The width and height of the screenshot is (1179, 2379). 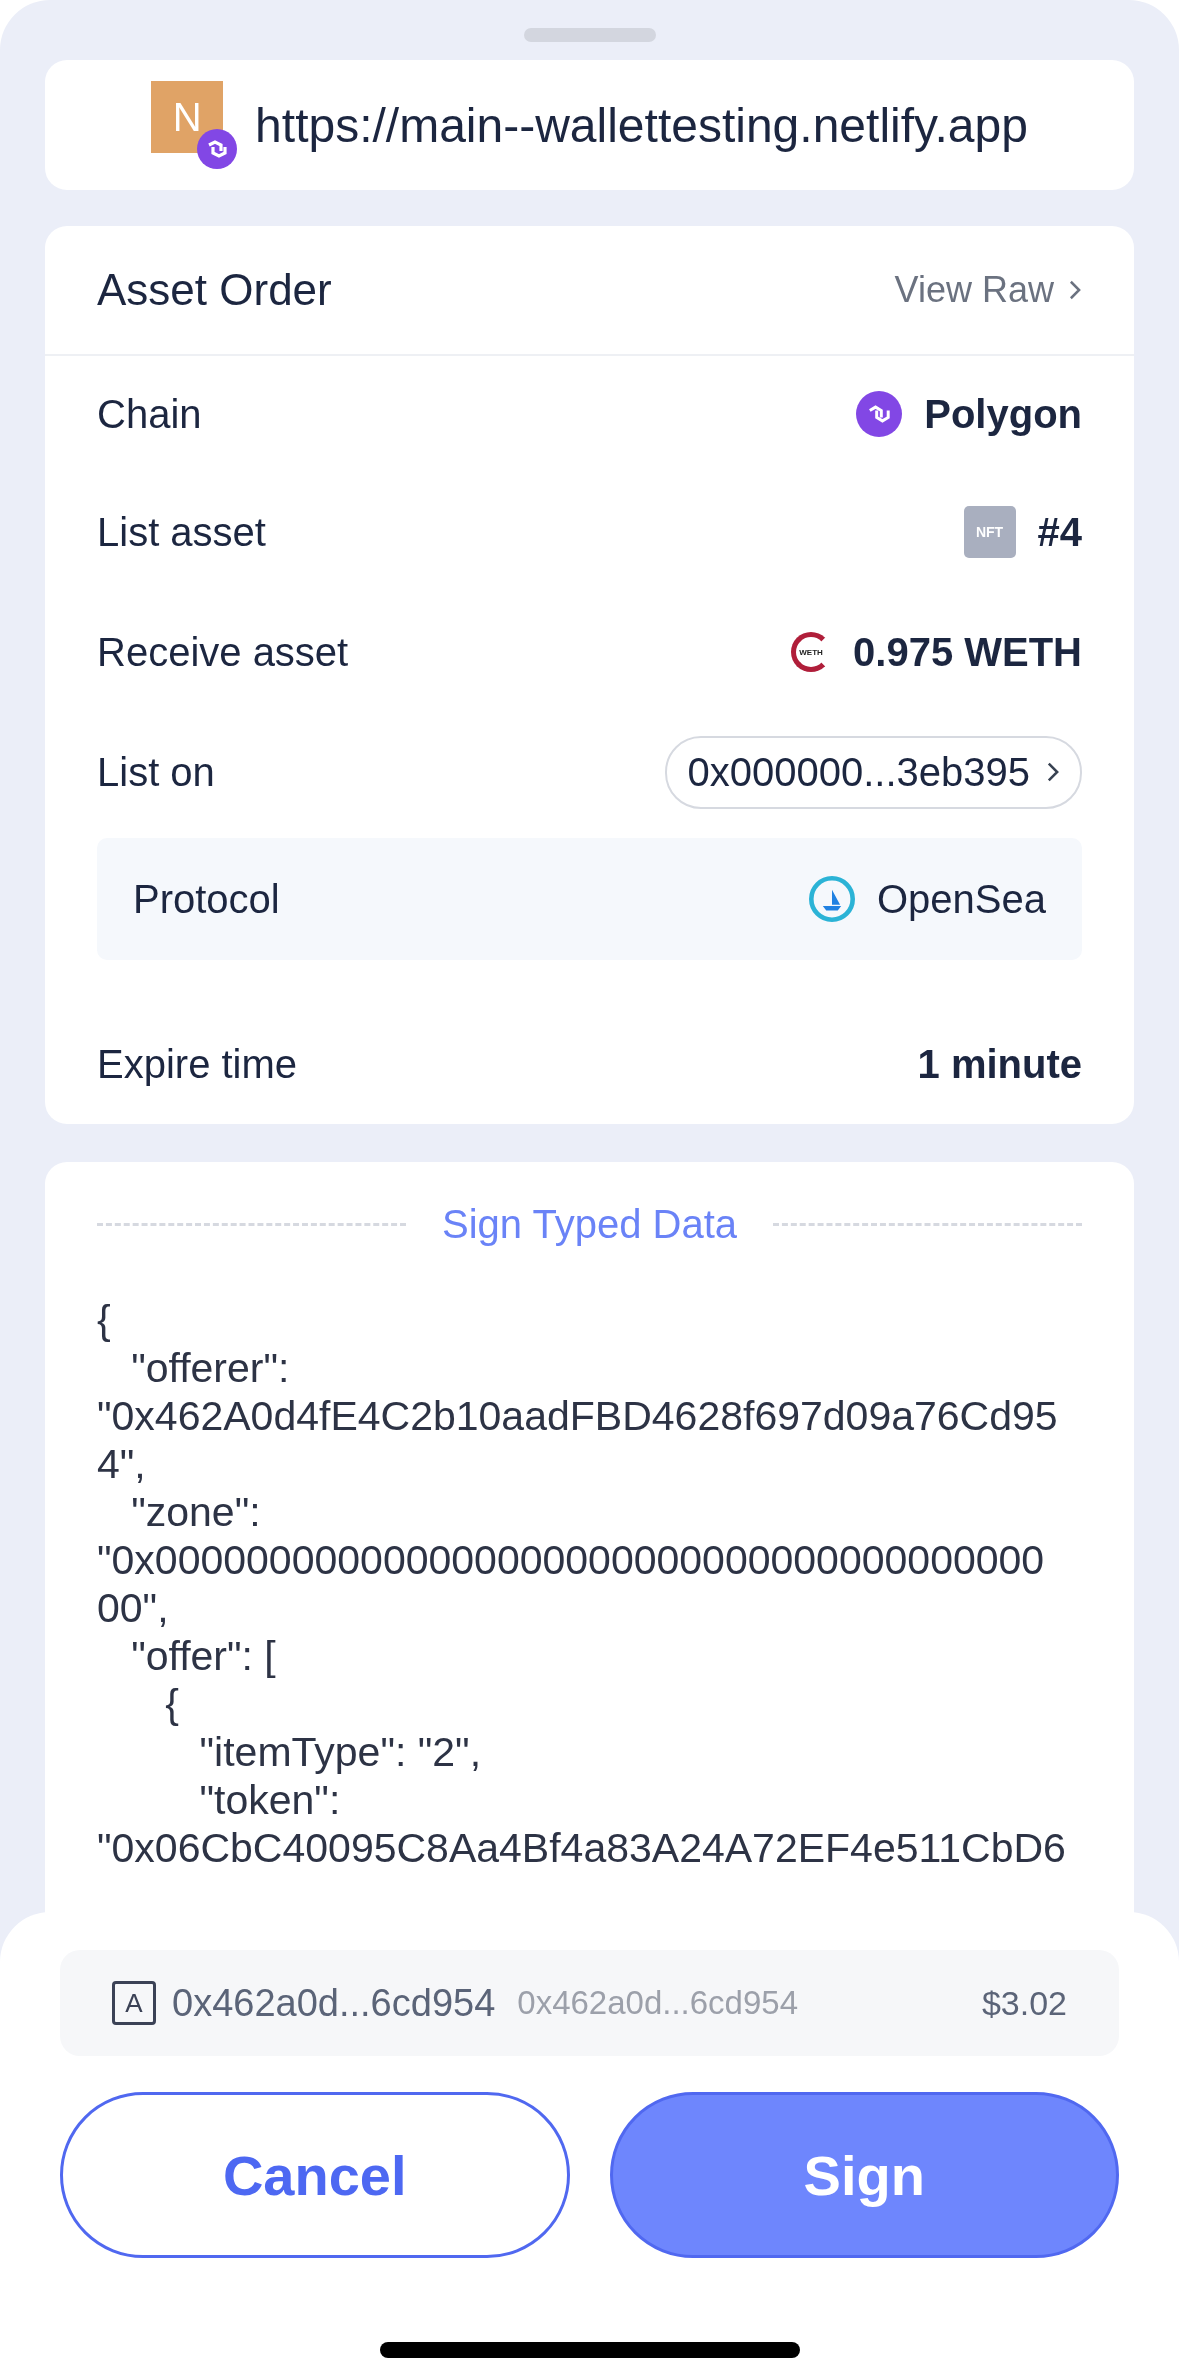 What do you see at coordinates (879, 414) in the screenshot?
I see `chain-logo-icon` at bounding box center [879, 414].